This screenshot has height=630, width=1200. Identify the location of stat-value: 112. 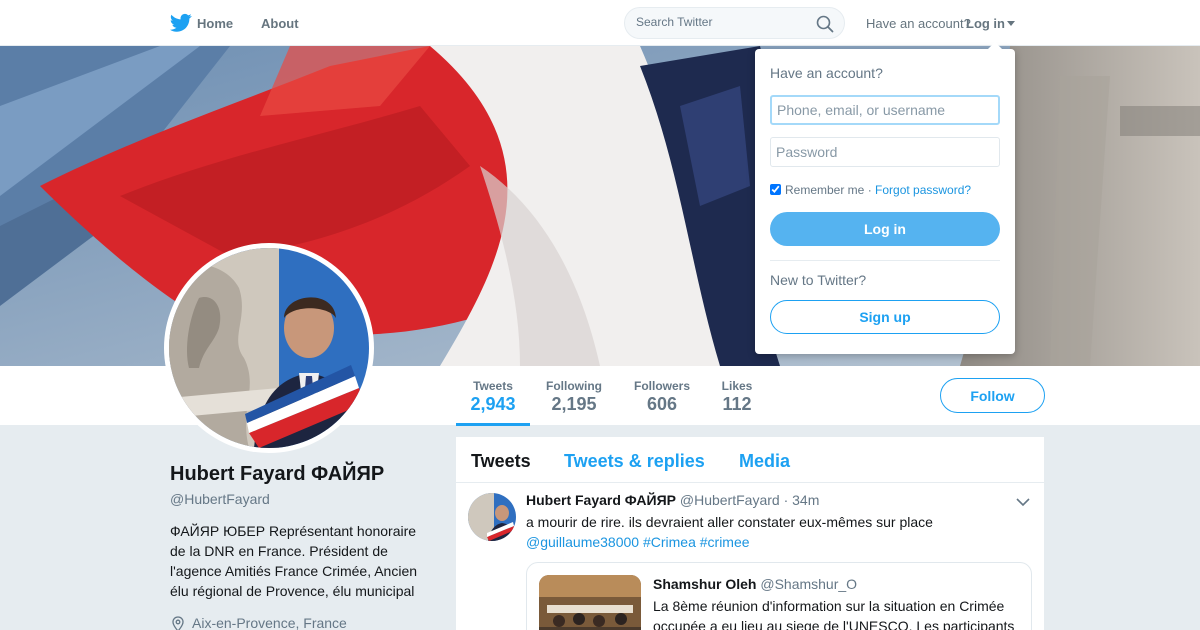
(737, 404).